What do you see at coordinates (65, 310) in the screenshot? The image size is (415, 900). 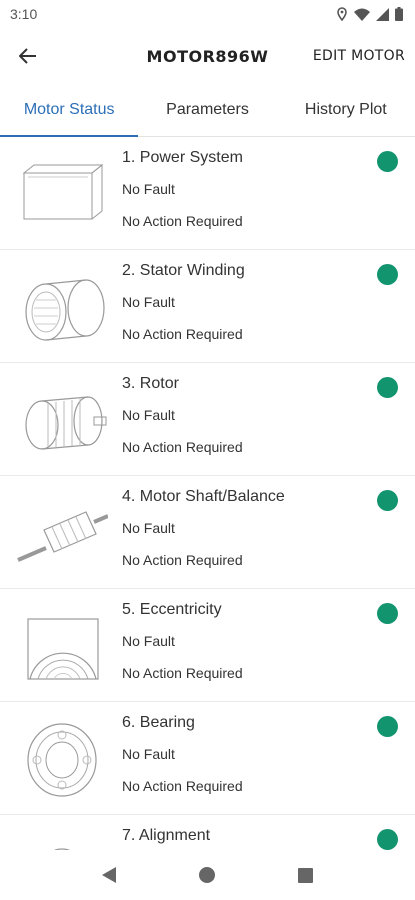 I see `stator-winding-icon` at bounding box center [65, 310].